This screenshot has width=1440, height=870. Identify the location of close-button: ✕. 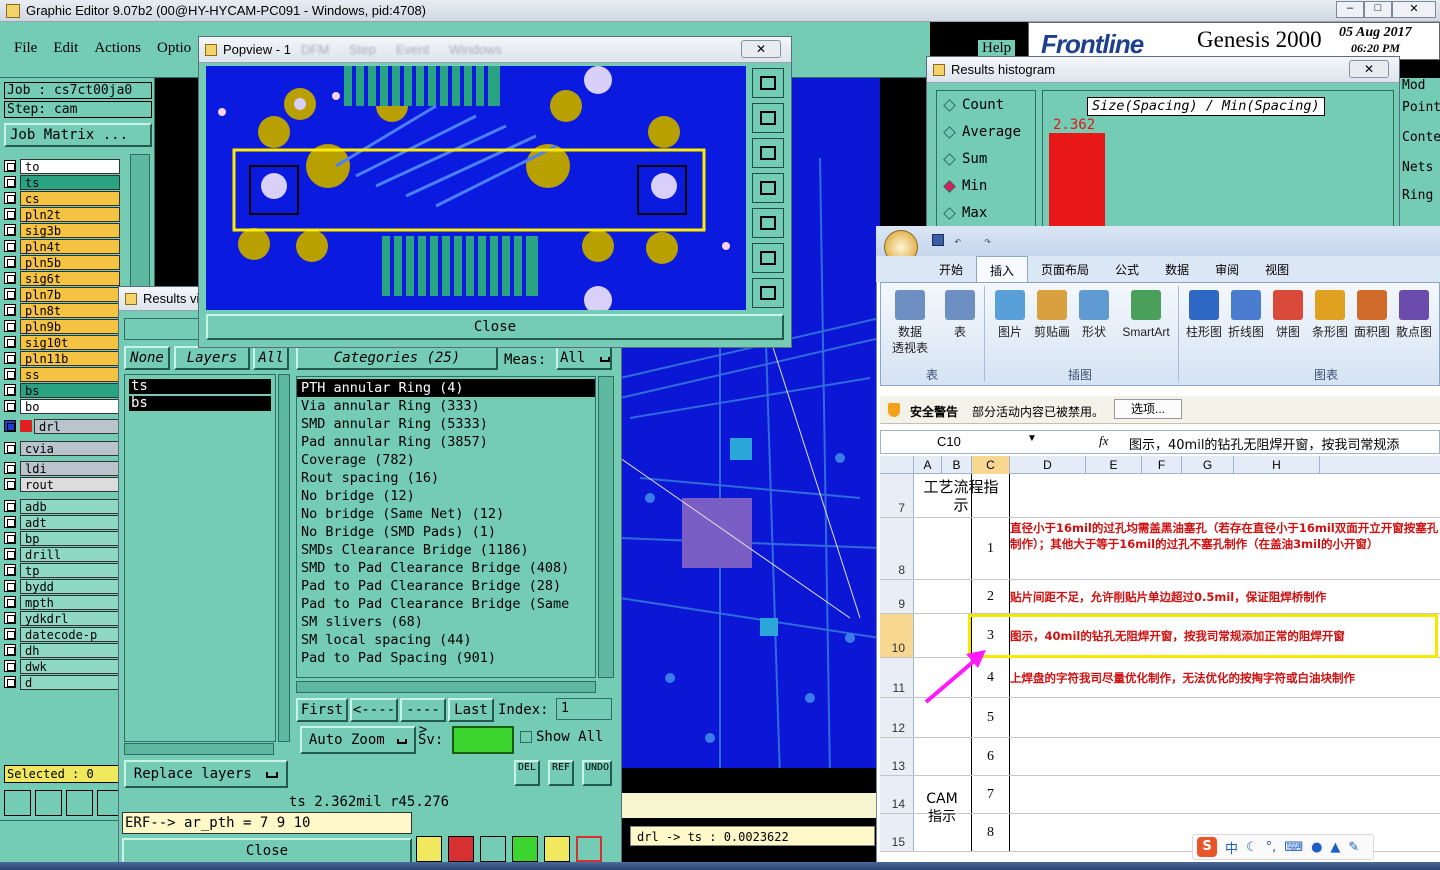
(1414, 9).